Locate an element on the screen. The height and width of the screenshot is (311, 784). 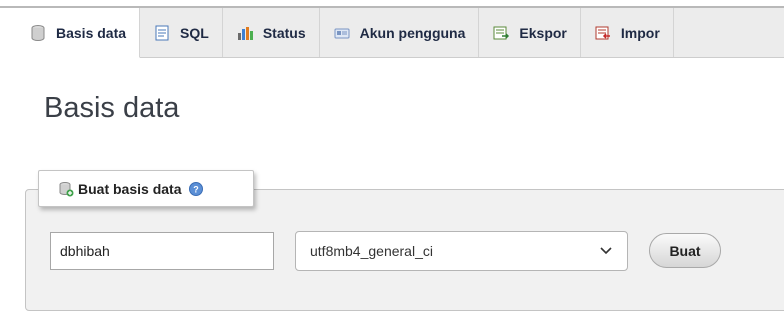
database-name-input is located at coordinates (162, 251).